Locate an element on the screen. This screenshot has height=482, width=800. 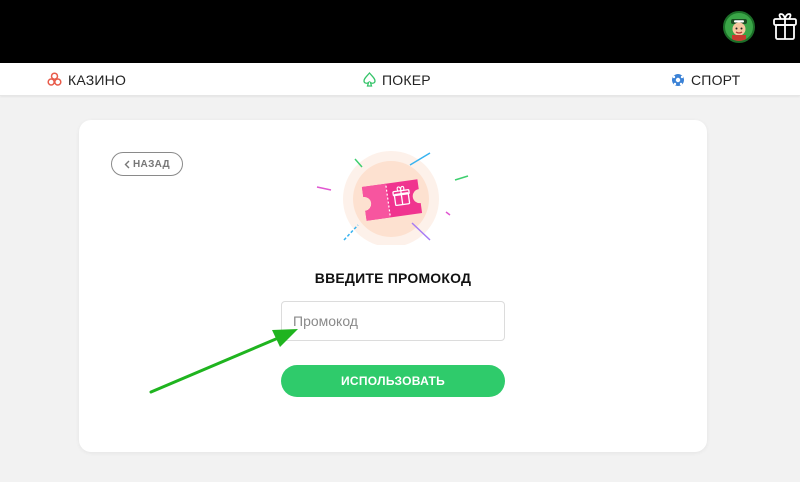
chevron-left-icon is located at coordinates (127, 164).